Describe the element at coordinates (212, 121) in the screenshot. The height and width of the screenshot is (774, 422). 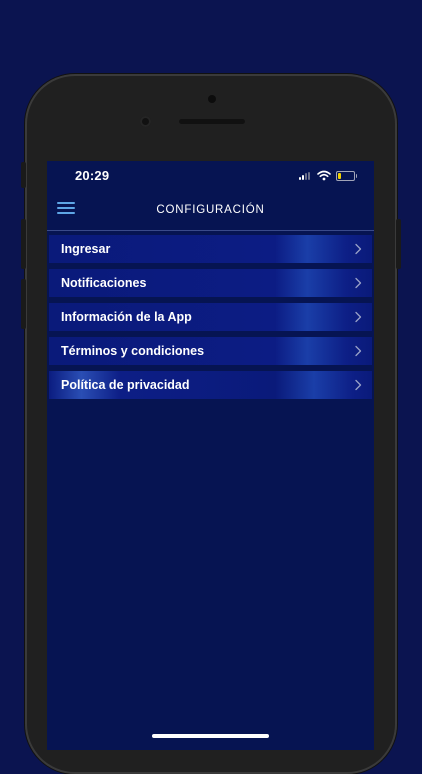
I see `earpiece-speaker` at that location.